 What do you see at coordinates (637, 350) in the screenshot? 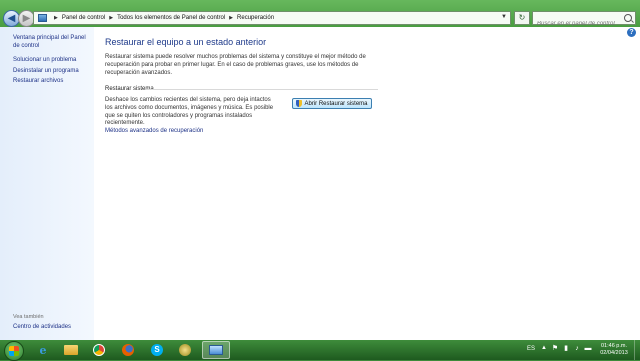
I see `show-desktop-button` at bounding box center [637, 350].